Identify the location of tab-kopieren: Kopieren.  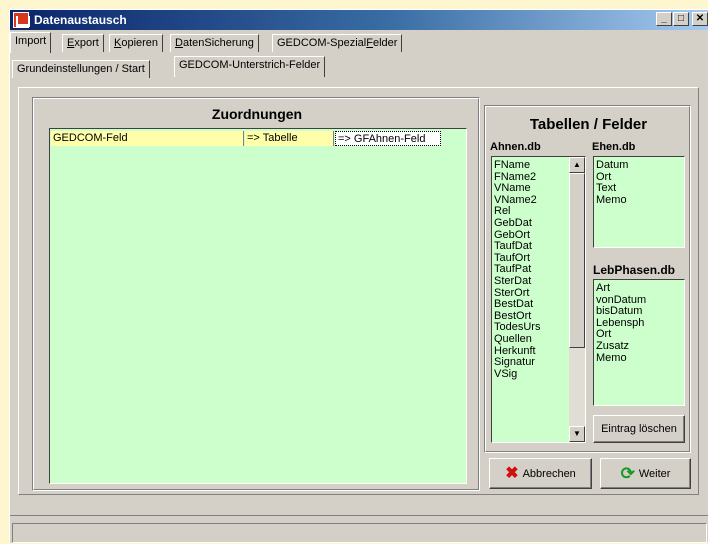
(136, 43).